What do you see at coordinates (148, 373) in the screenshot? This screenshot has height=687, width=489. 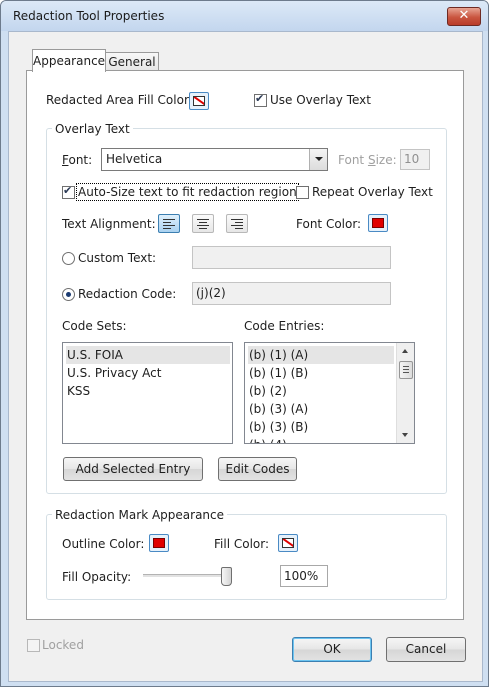 I see `list-item: U.S. Privacy Act` at bounding box center [148, 373].